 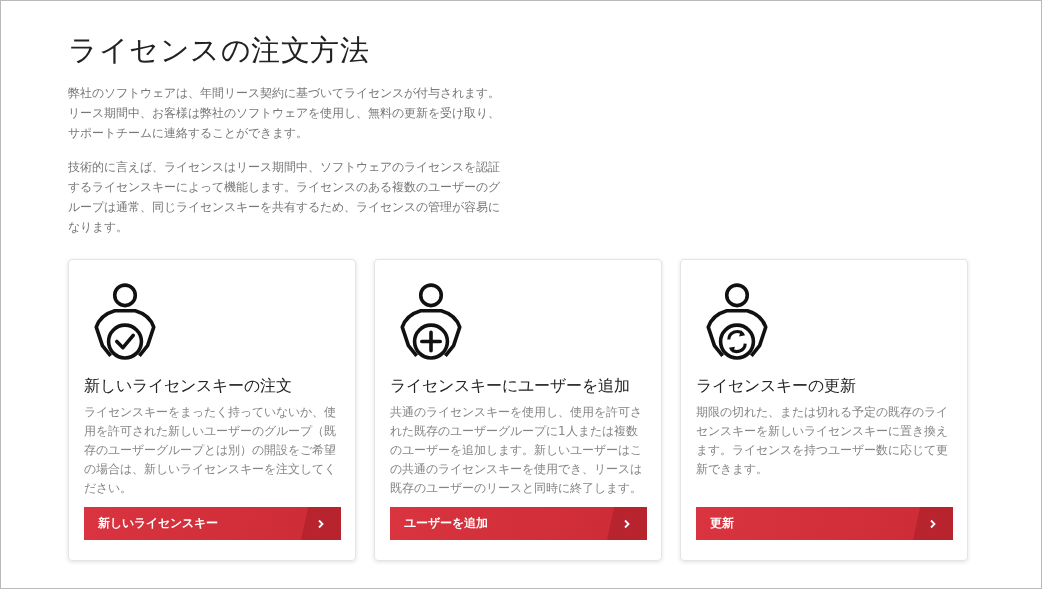 What do you see at coordinates (822, 441) in the screenshot?
I see `card-description: 期限の切れた、または切れる予定の既存のライセンスキーを新しいライセンスキーに置き換えます。ライセンスを持つユーザー数に応じて更新できます。` at bounding box center [822, 441].